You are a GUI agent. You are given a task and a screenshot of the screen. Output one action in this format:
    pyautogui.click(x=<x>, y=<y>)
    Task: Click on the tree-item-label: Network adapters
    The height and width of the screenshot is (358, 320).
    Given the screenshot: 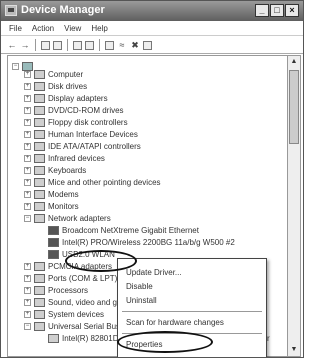 What is the action you would take?
    pyautogui.click(x=79, y=218)
    